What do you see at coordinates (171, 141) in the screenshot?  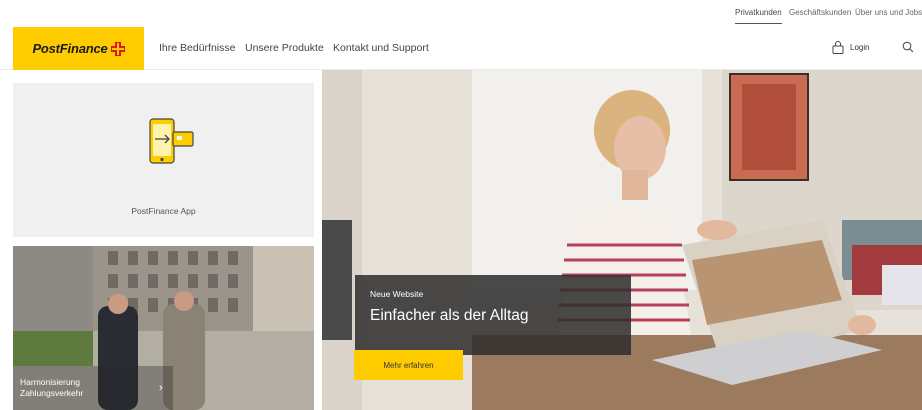 I see `mobile-payment-icon` at bounding box center [171, 141].